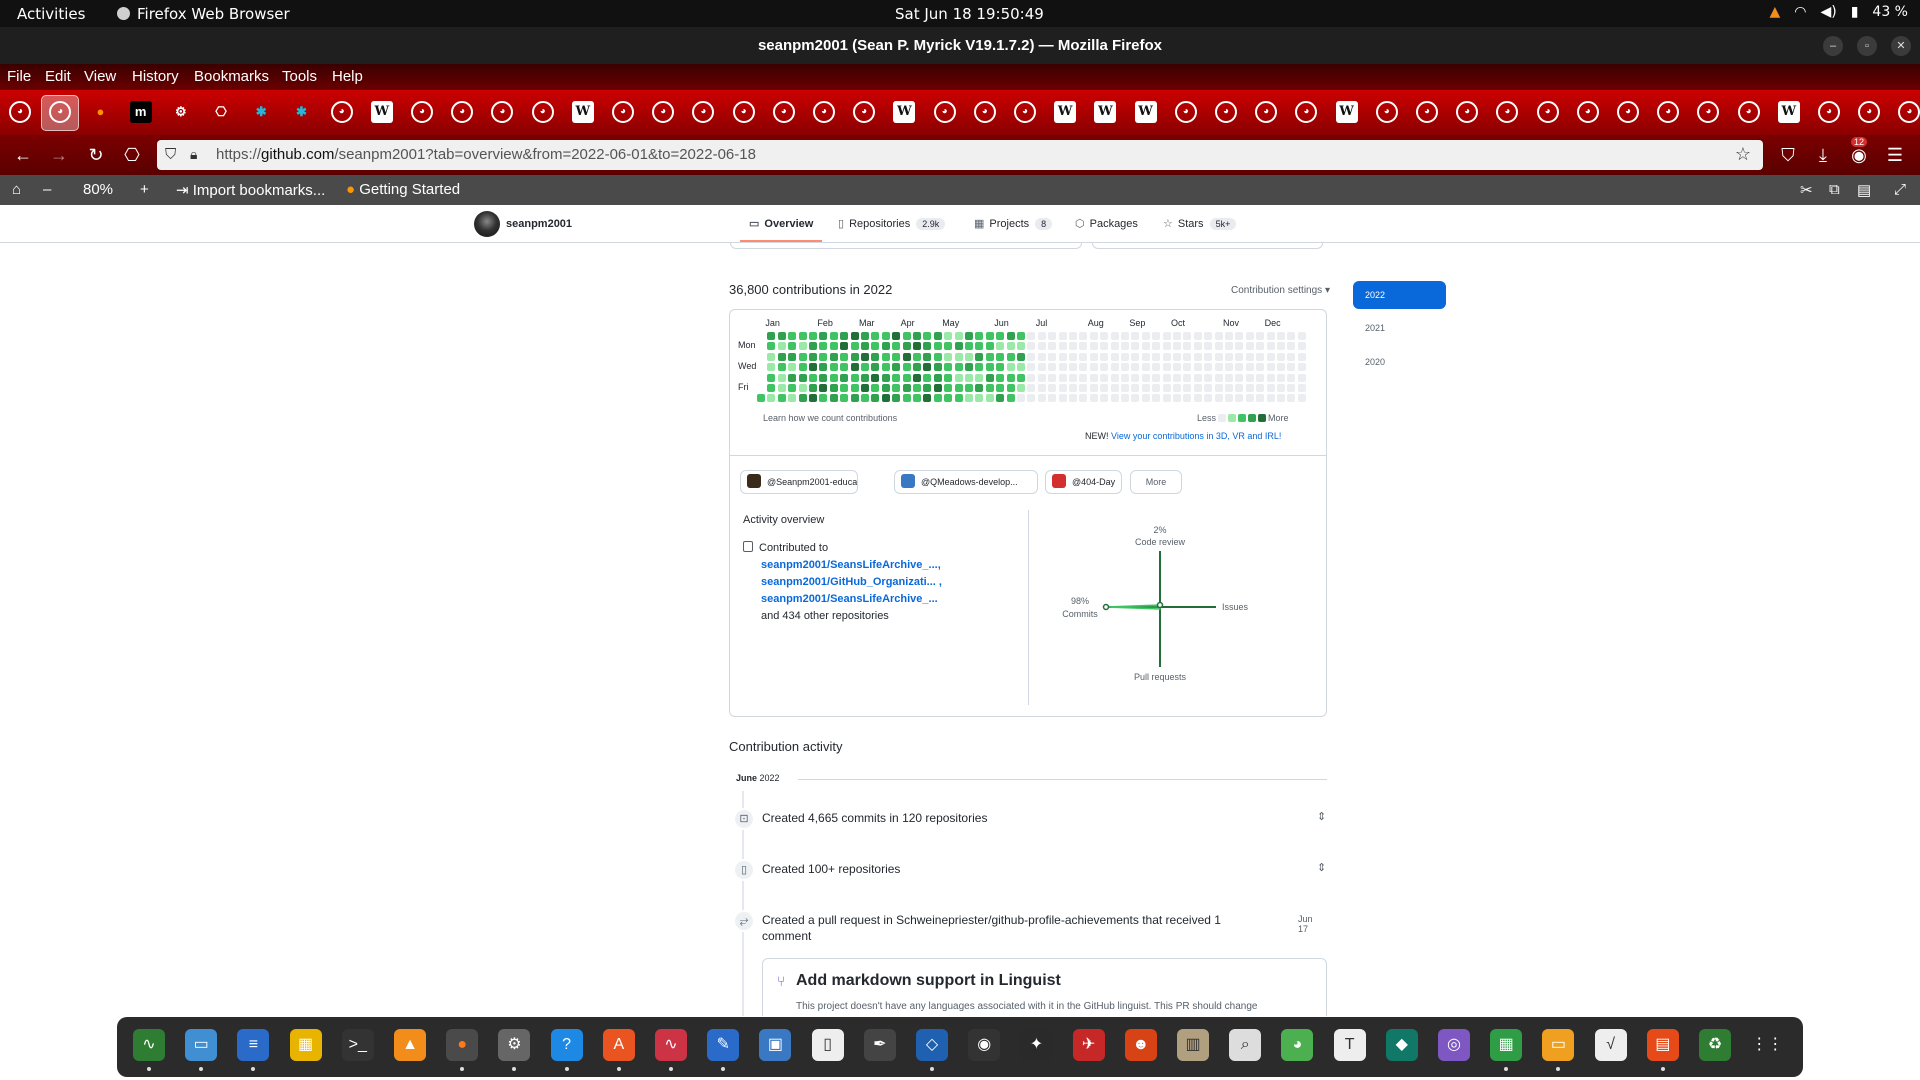 The image size is (1920, 1080). Describe the element at coordinates (1013, 223) in the screenshot. I see `tab-projects: ▦ Projects 8` at that location.